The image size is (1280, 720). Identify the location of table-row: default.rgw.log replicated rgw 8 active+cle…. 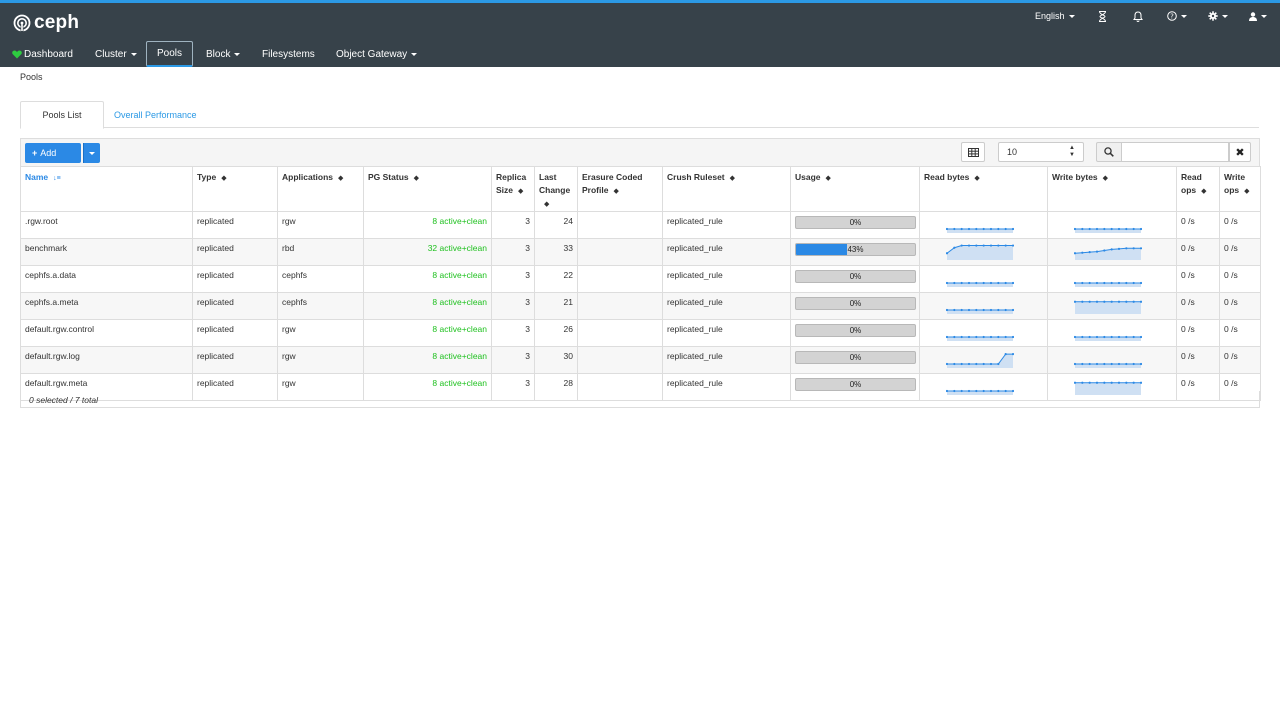
(640, 360).